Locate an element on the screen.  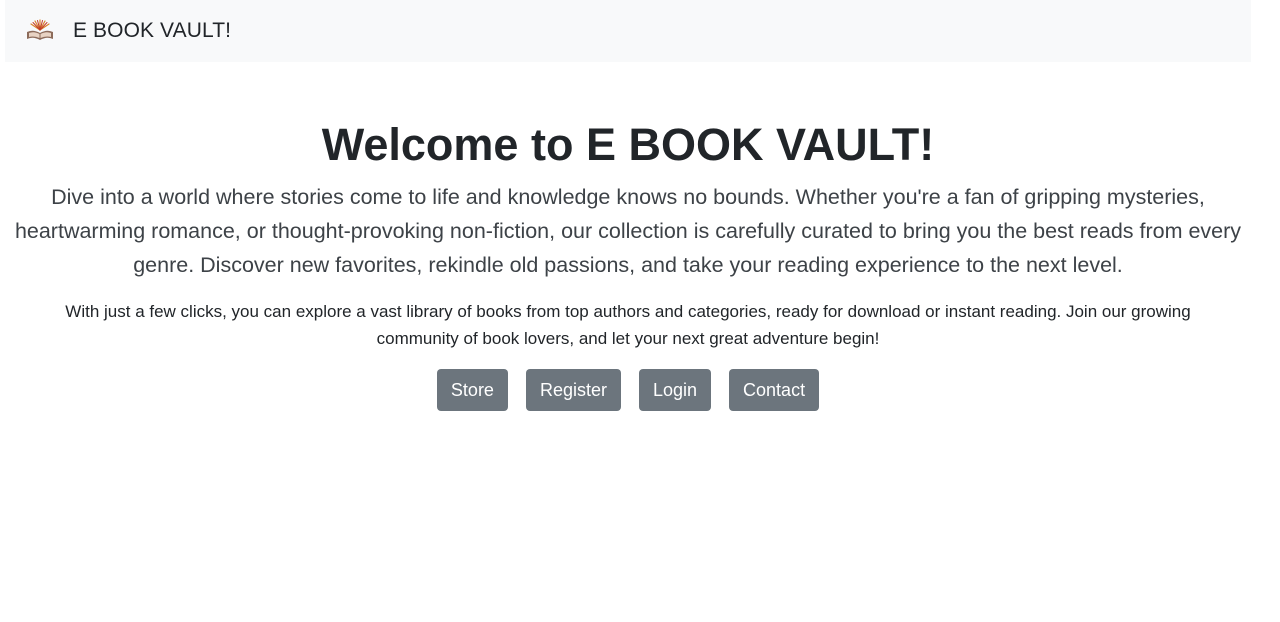
brand-name: E BOOK VAULT! is located at coordinates (152, 30).